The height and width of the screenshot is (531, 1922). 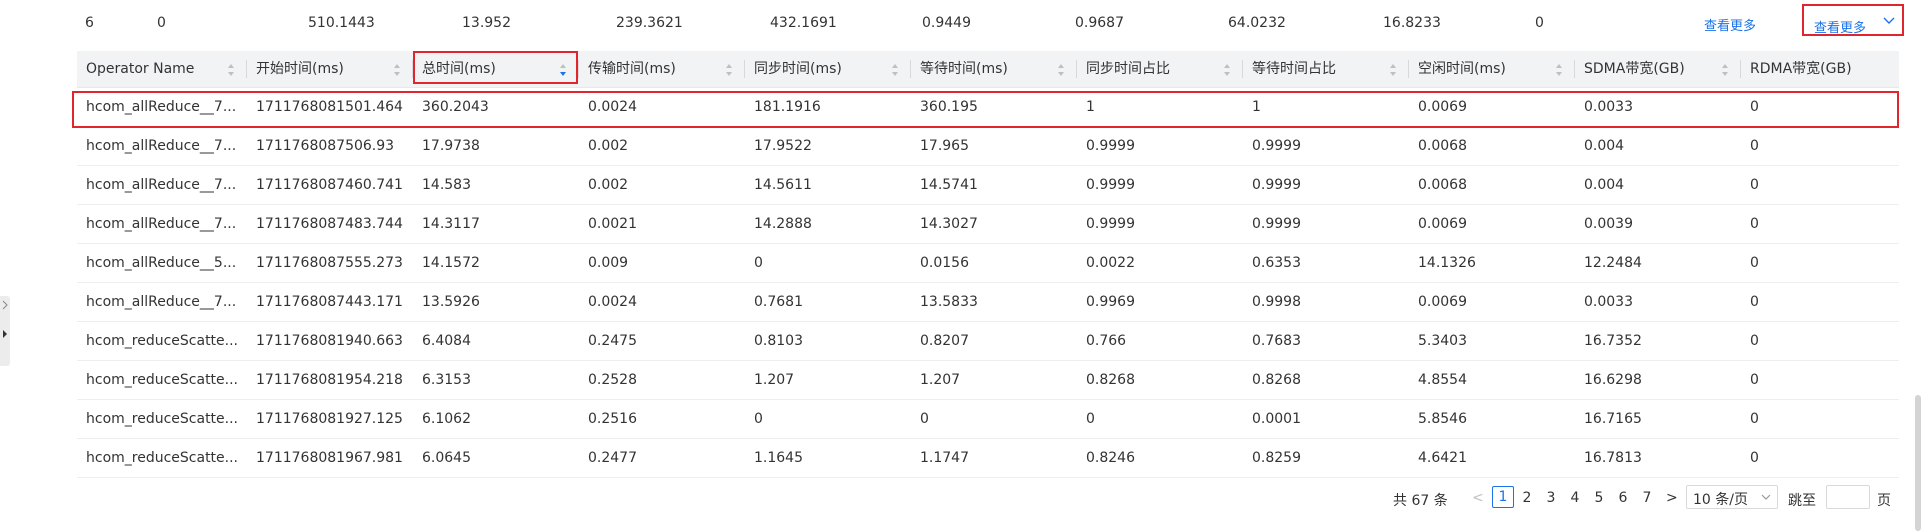 I want to click on table-cell: 0.2477, so click(x=612, y=458).